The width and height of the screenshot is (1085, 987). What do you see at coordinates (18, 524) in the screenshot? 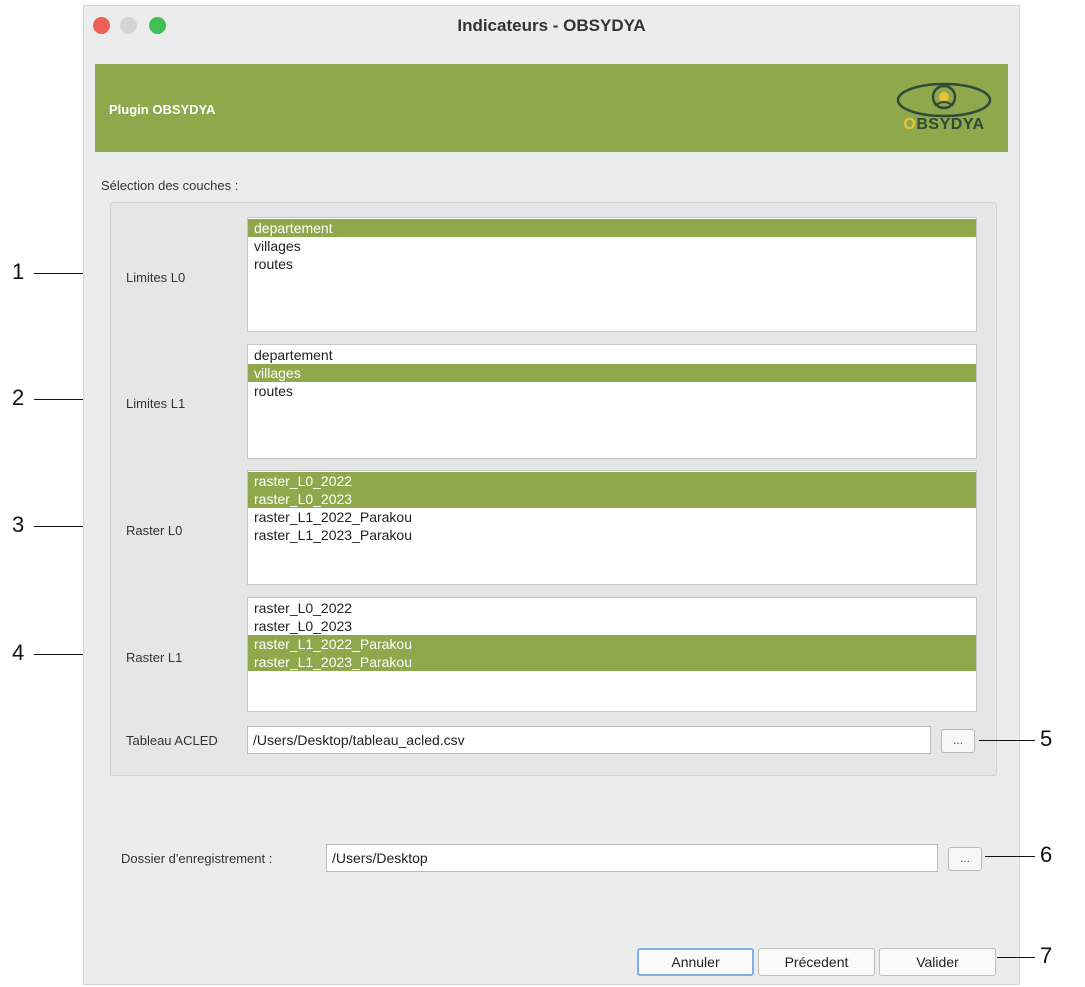
I see `annotation-number: 3` at bounding box center [18, 524].